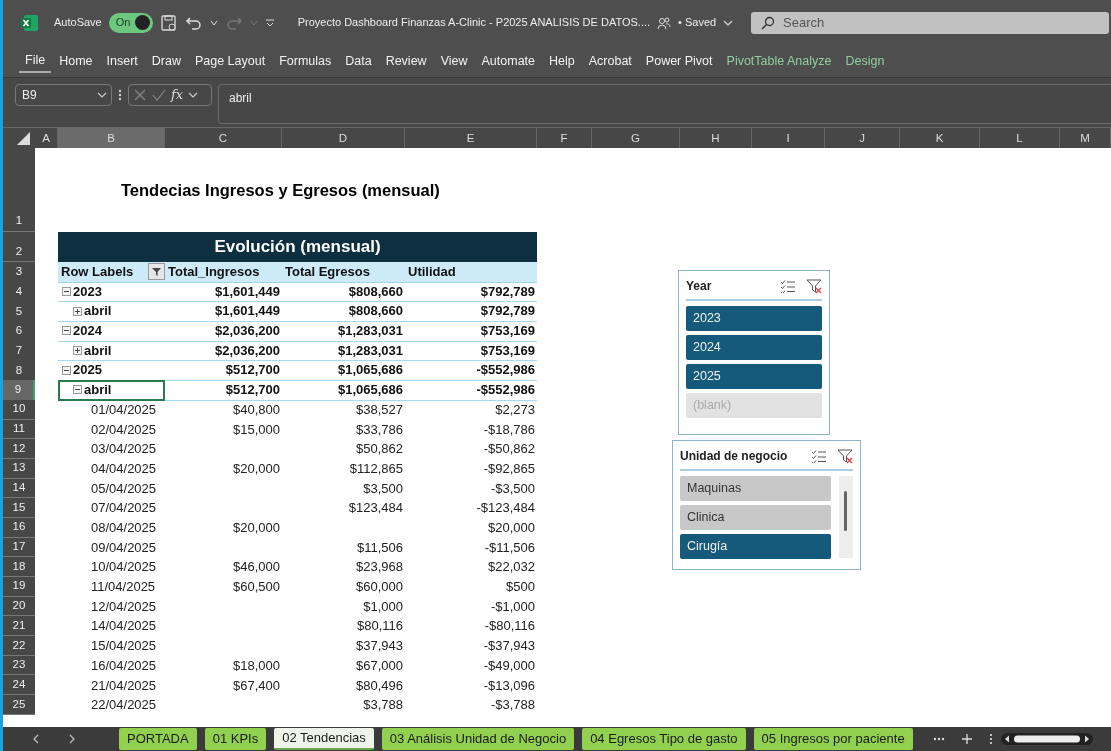 This screenshot has width=1111, height=751. Describe the element at coordinates (19, 409) in the screenshot. I see `row-header: 10` at that location.